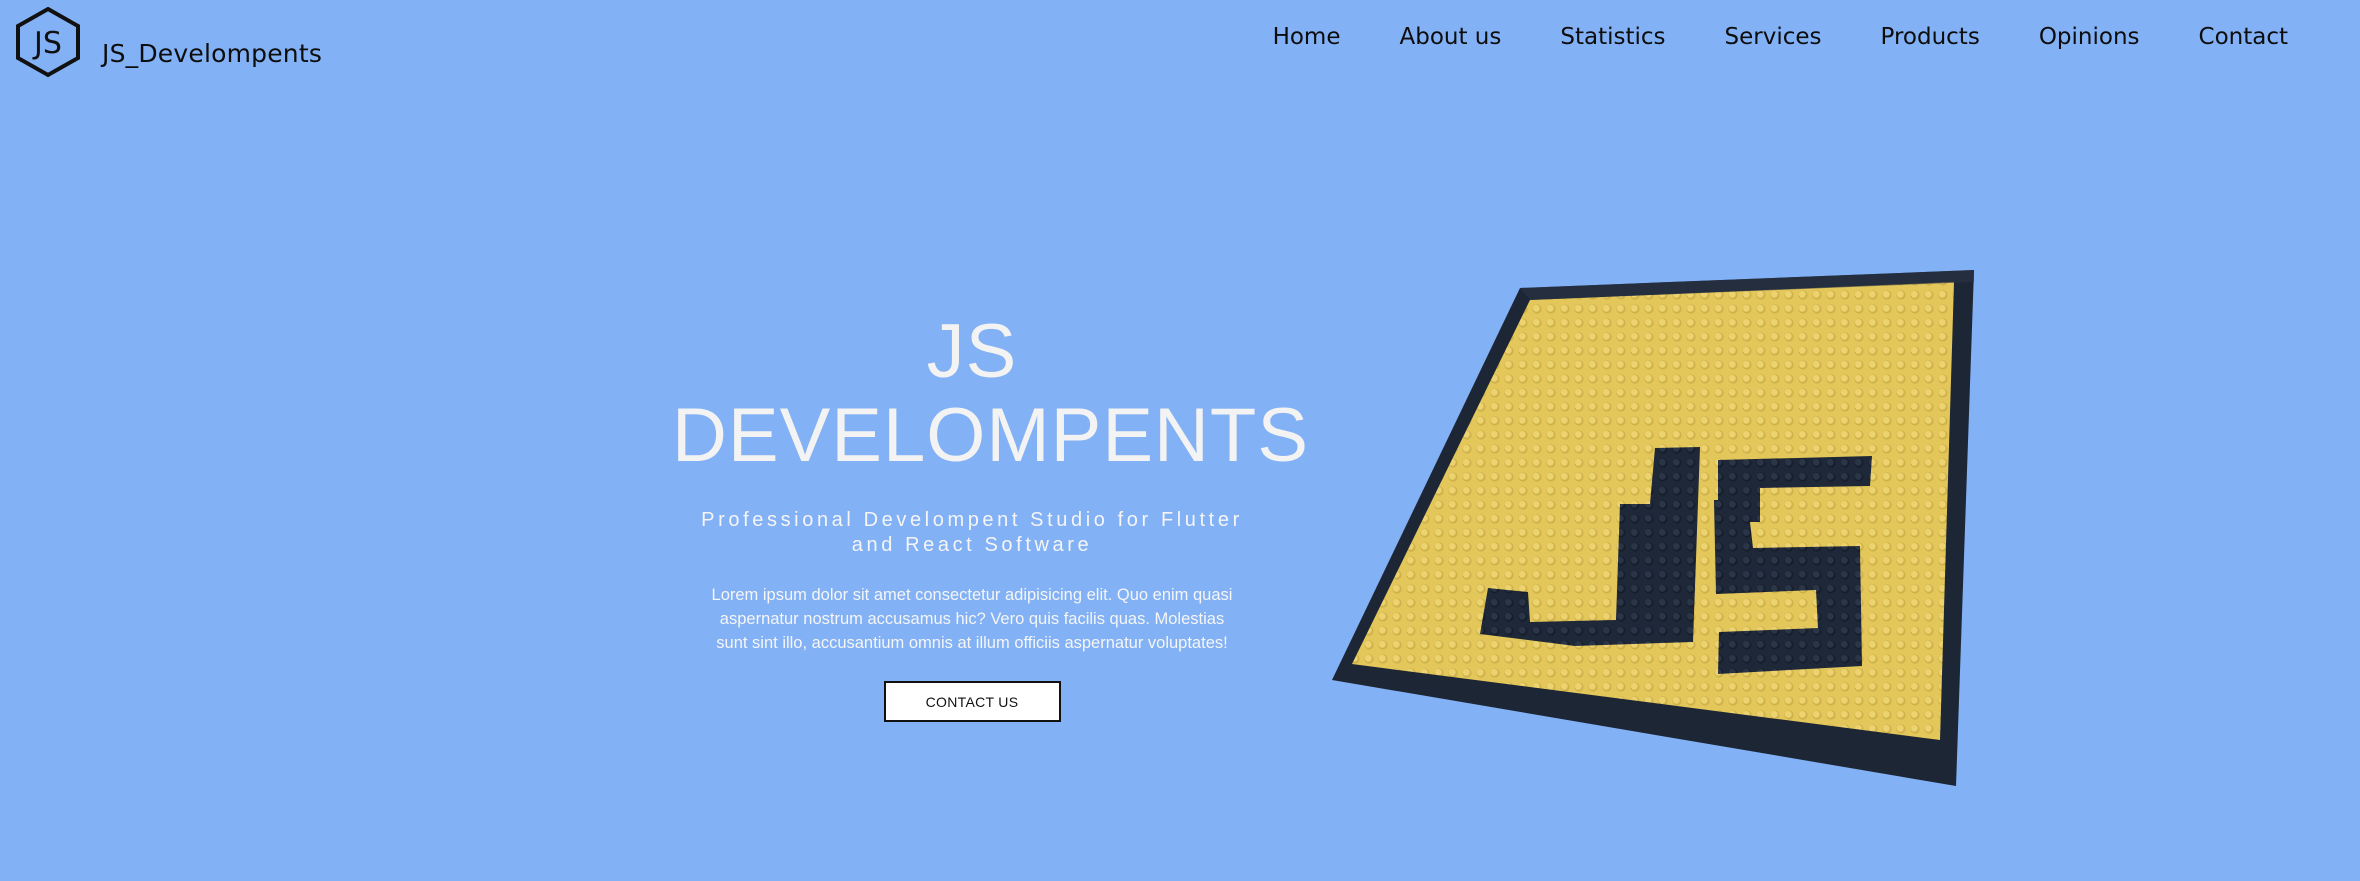 The width and height of the screenshot is (2360, 881). I want to click on hero-title: JS DEVELOMPENTS, so click(991, 393).